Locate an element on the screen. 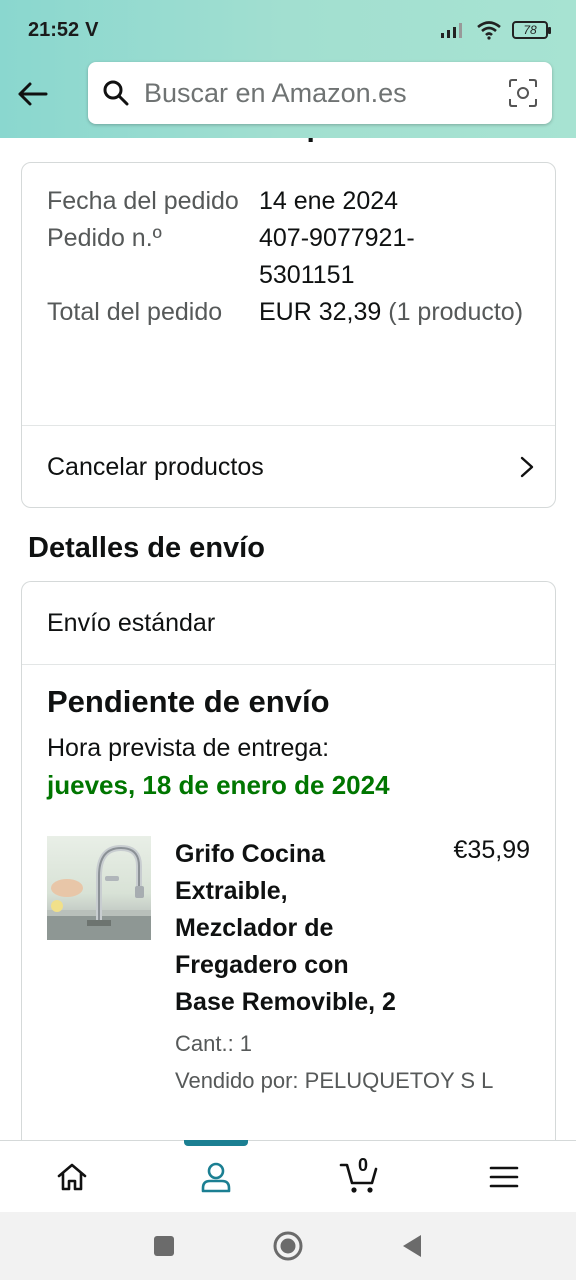 This screenshot has height=1280, width=576. search-icon is located at coordinates (116, 93).